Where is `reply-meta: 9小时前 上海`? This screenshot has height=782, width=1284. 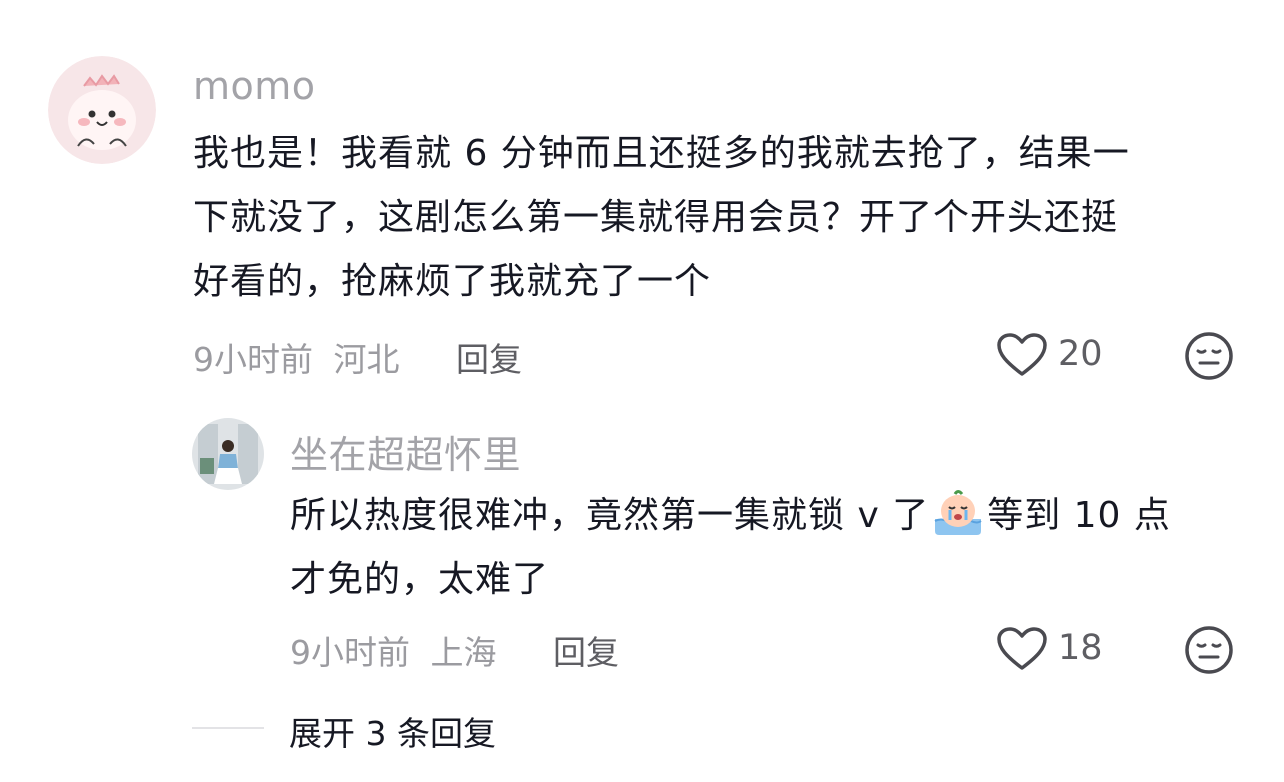
reply-meta: 9小时前 上海 is located at coordinates (393, 650).